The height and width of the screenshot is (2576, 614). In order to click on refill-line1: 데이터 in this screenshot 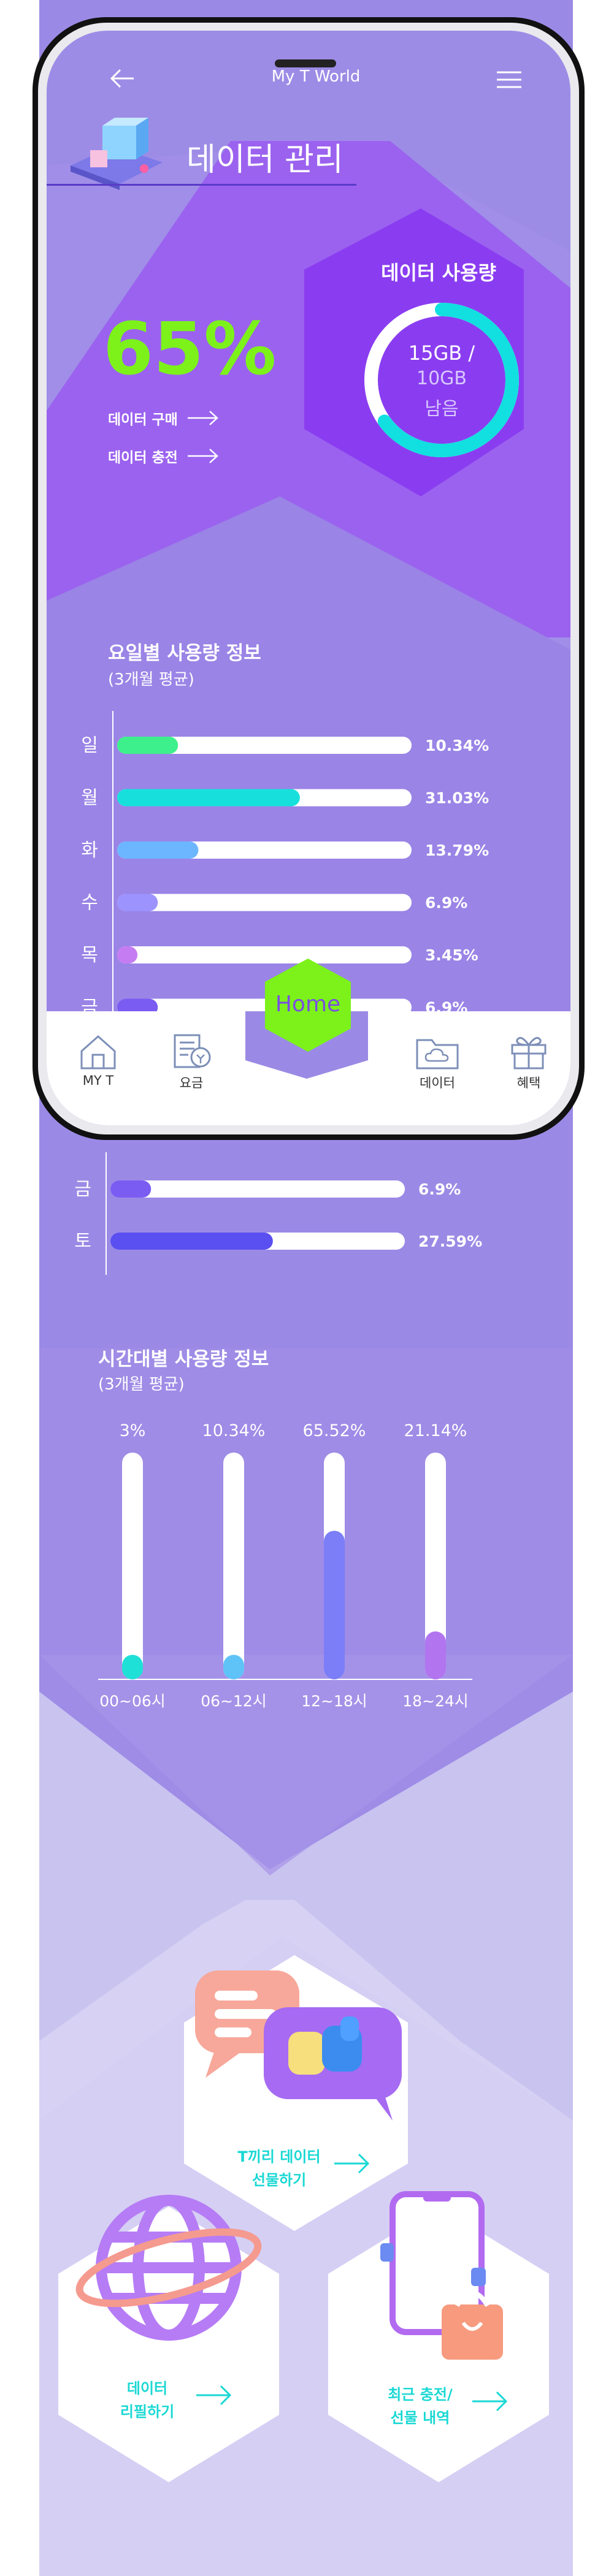, I will do `click(147, 2388)`.